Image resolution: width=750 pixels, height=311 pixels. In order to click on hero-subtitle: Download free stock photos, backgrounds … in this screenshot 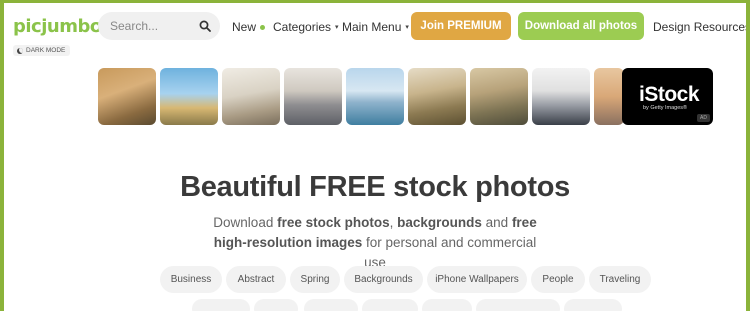, I will do `click(375, 243)`.